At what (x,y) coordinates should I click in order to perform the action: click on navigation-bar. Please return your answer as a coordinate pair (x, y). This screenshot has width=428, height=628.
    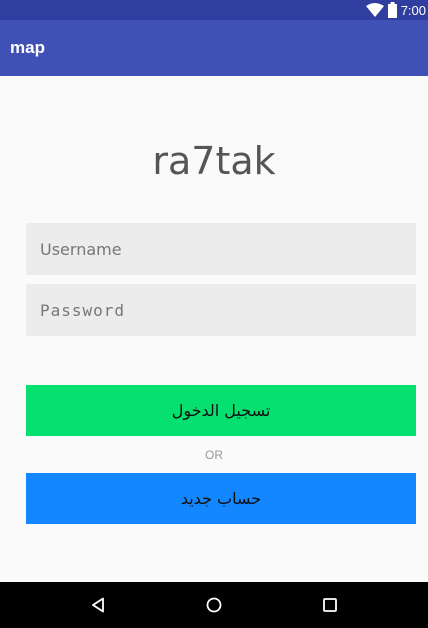
    Looking at the image, I should click on (214, 605).